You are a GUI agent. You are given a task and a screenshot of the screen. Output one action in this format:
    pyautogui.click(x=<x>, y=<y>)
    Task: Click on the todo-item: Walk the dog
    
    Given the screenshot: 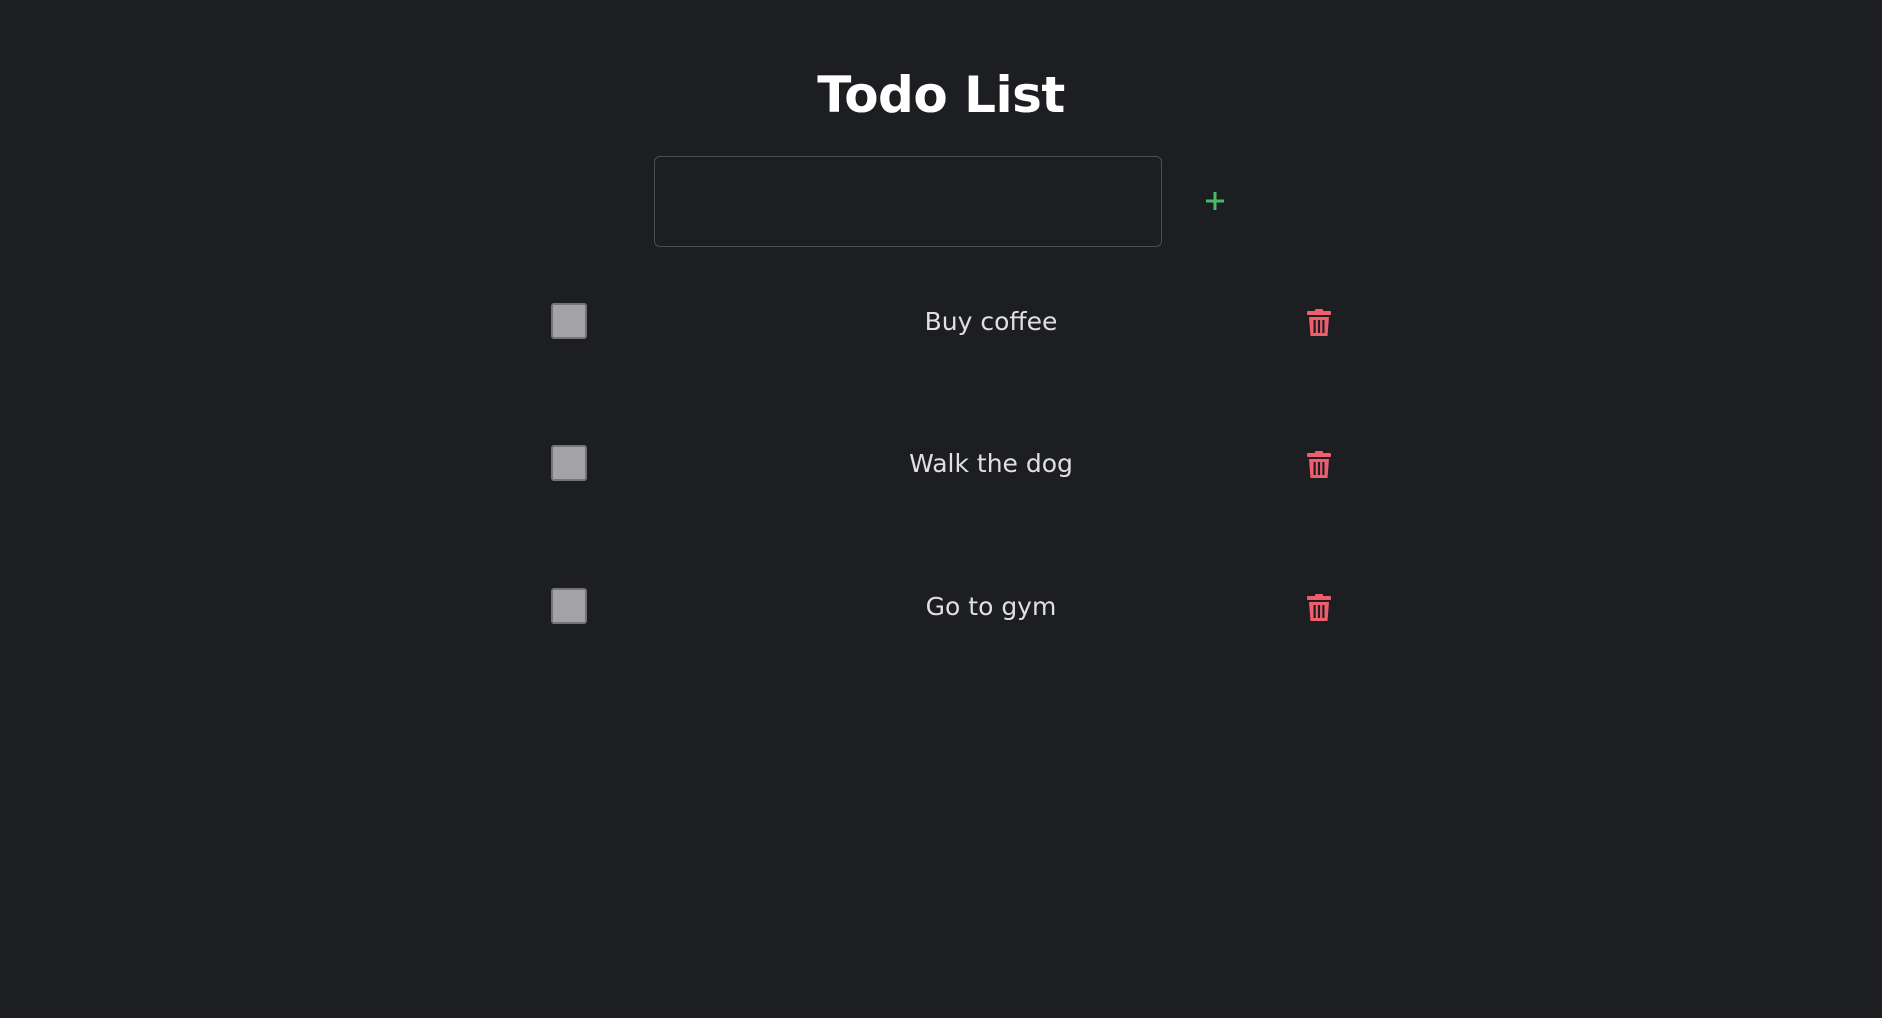 What is the action you would take?
    pyautogui.click(x=942, y=464)
    